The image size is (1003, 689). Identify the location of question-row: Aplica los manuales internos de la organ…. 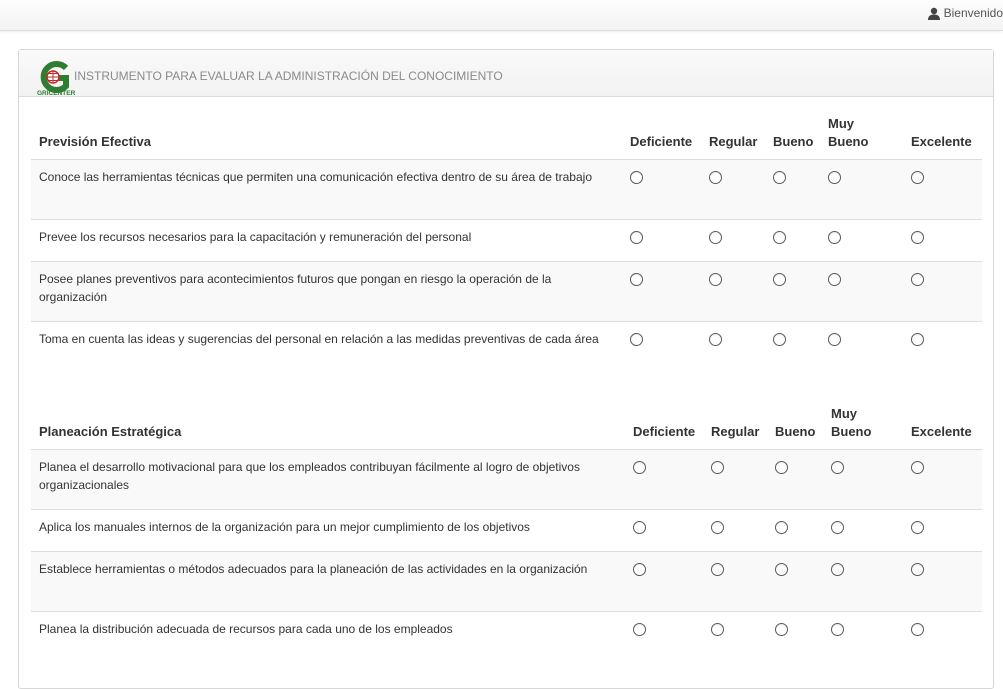
(506, 530).